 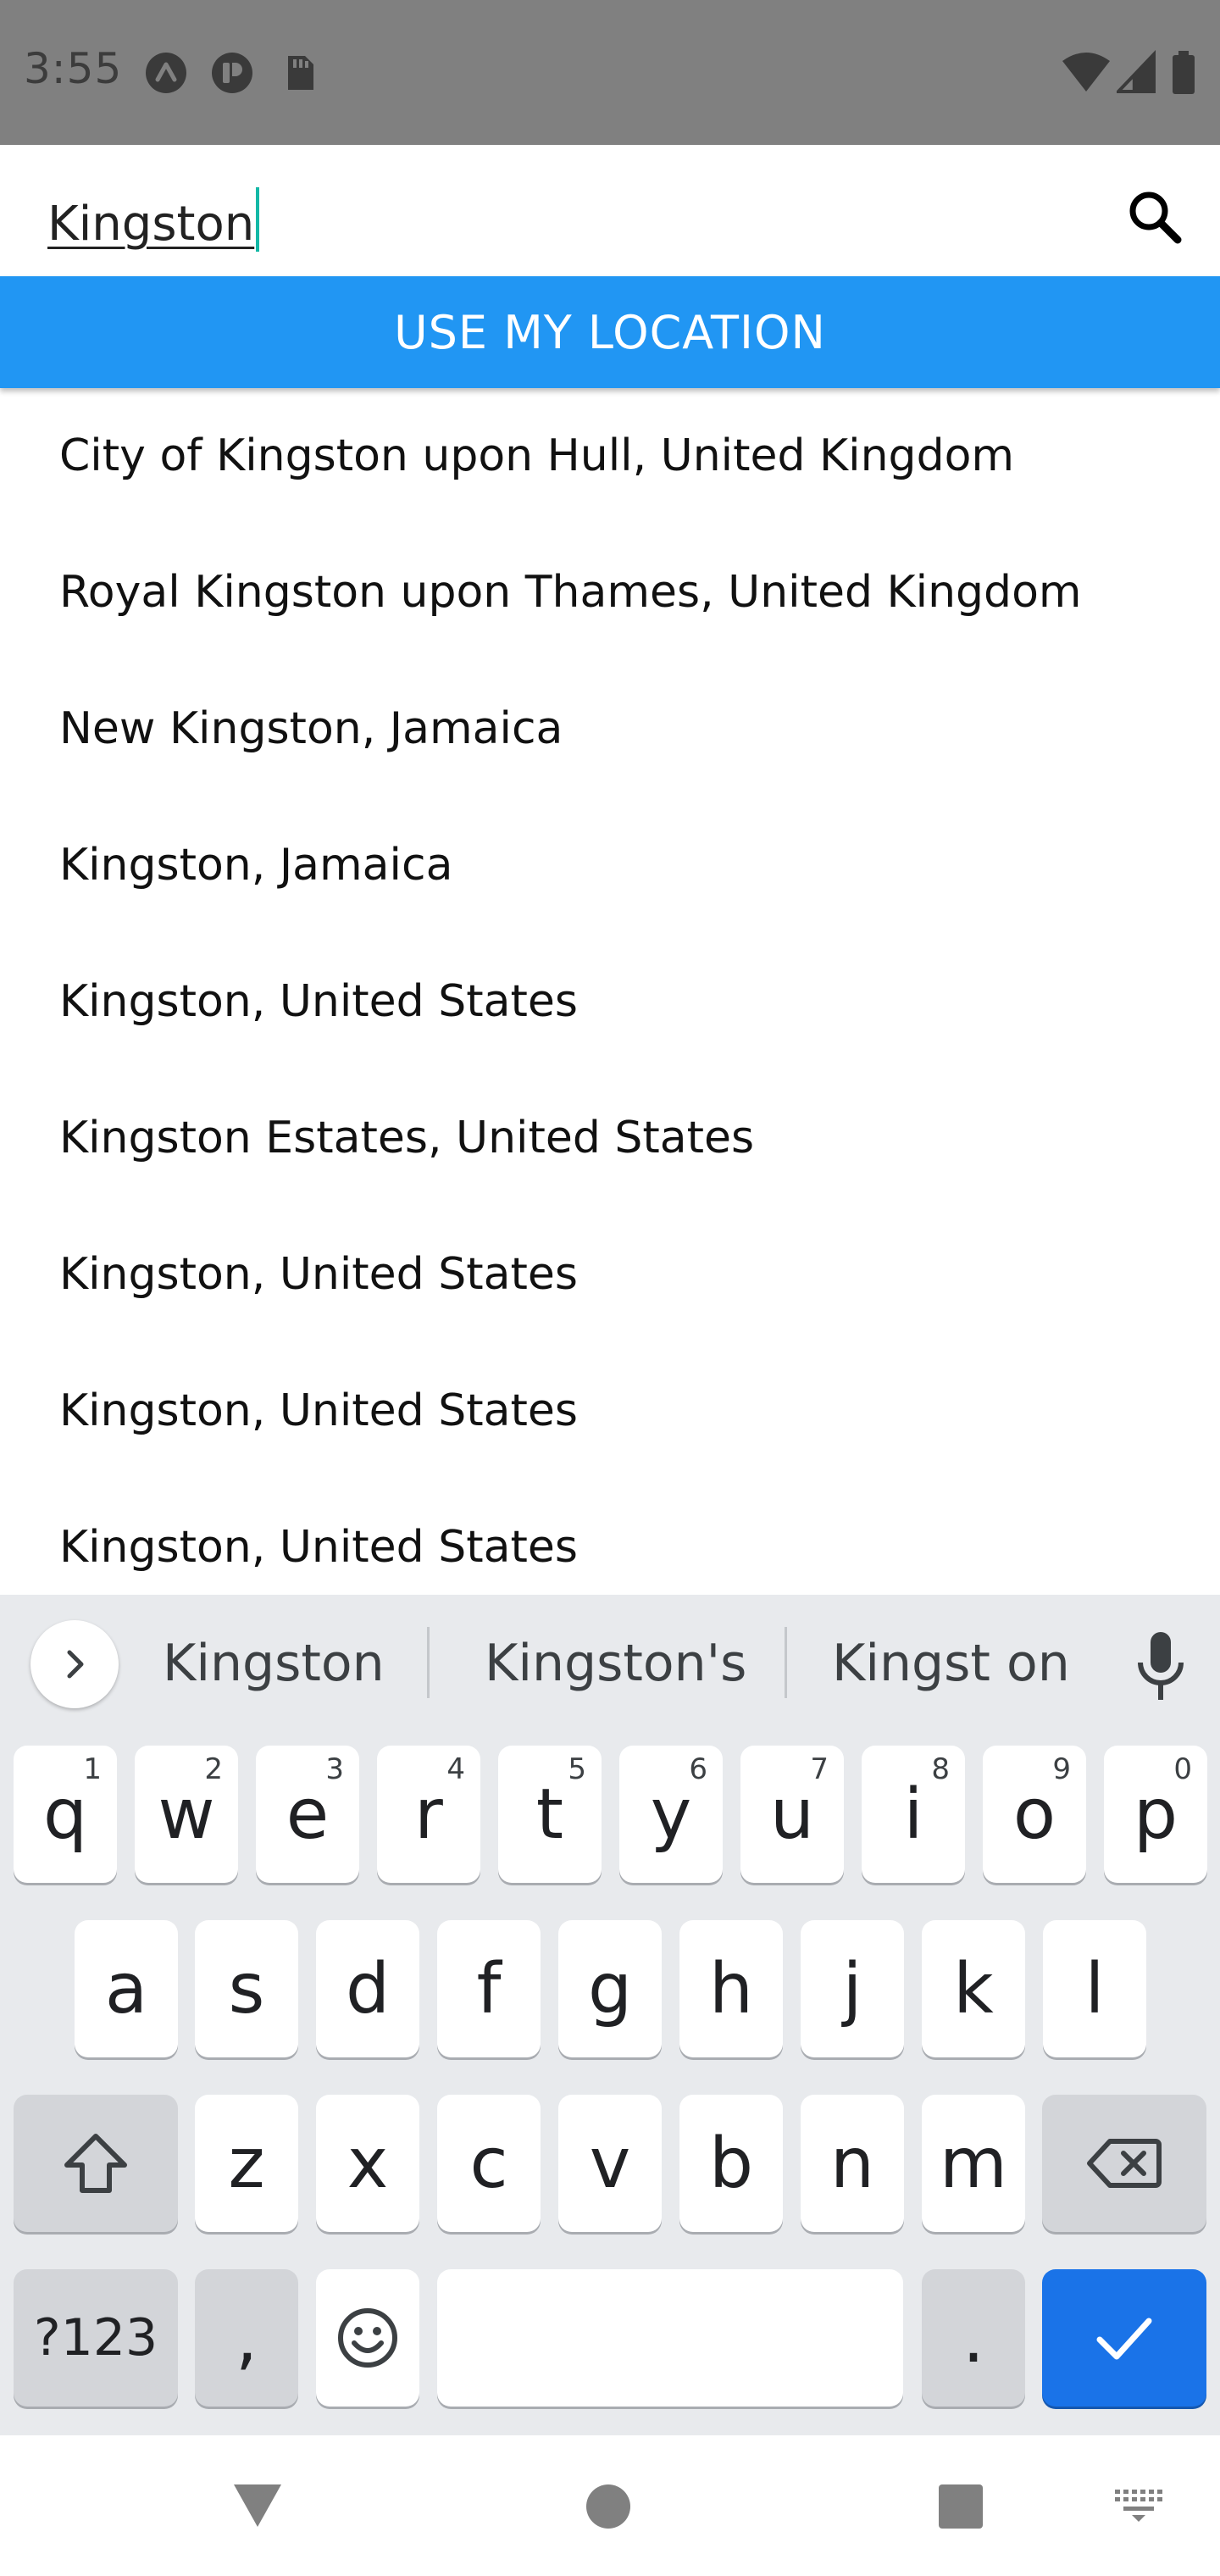 I want to click on key-c: c, so click(x=489, y=2163).